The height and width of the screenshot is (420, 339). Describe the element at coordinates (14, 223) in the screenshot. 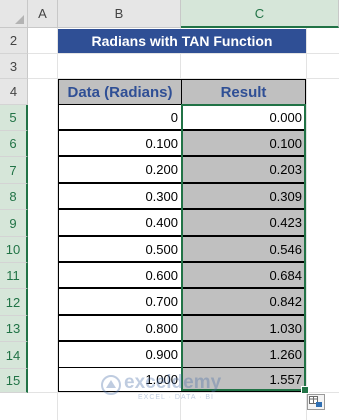

I see `row-header-9: 9` at that location.